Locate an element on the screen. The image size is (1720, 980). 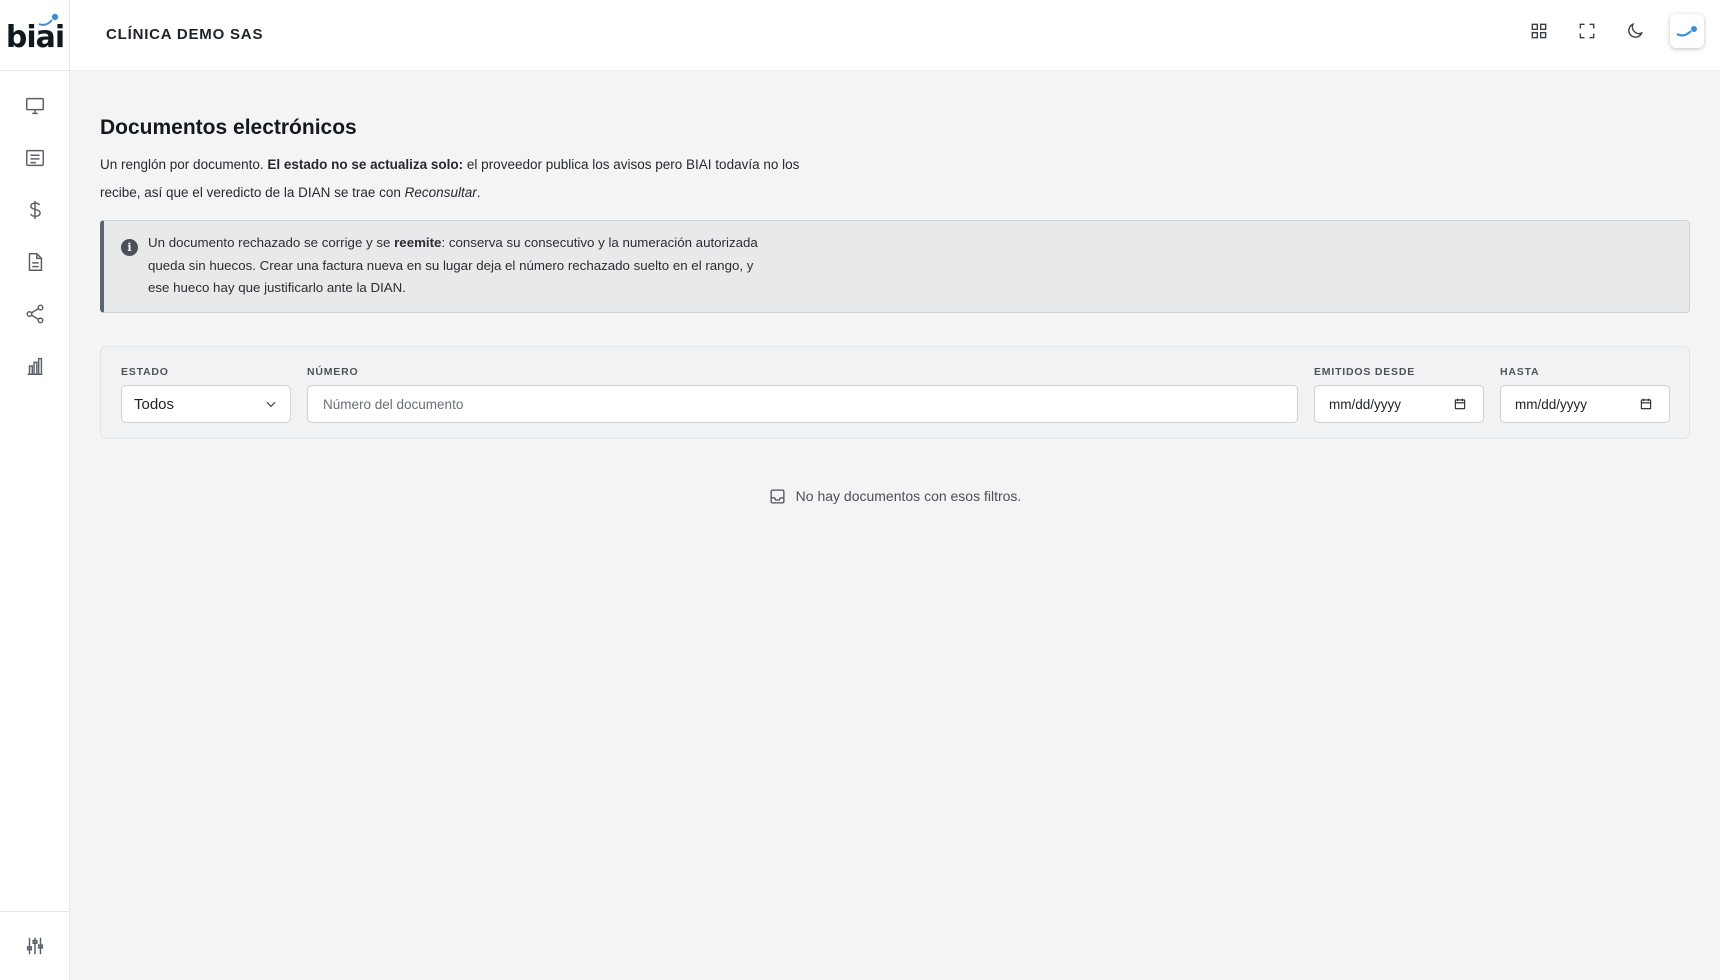
top-header: CLÍNICA DEMO SAS is located at coordinates (895, 35).